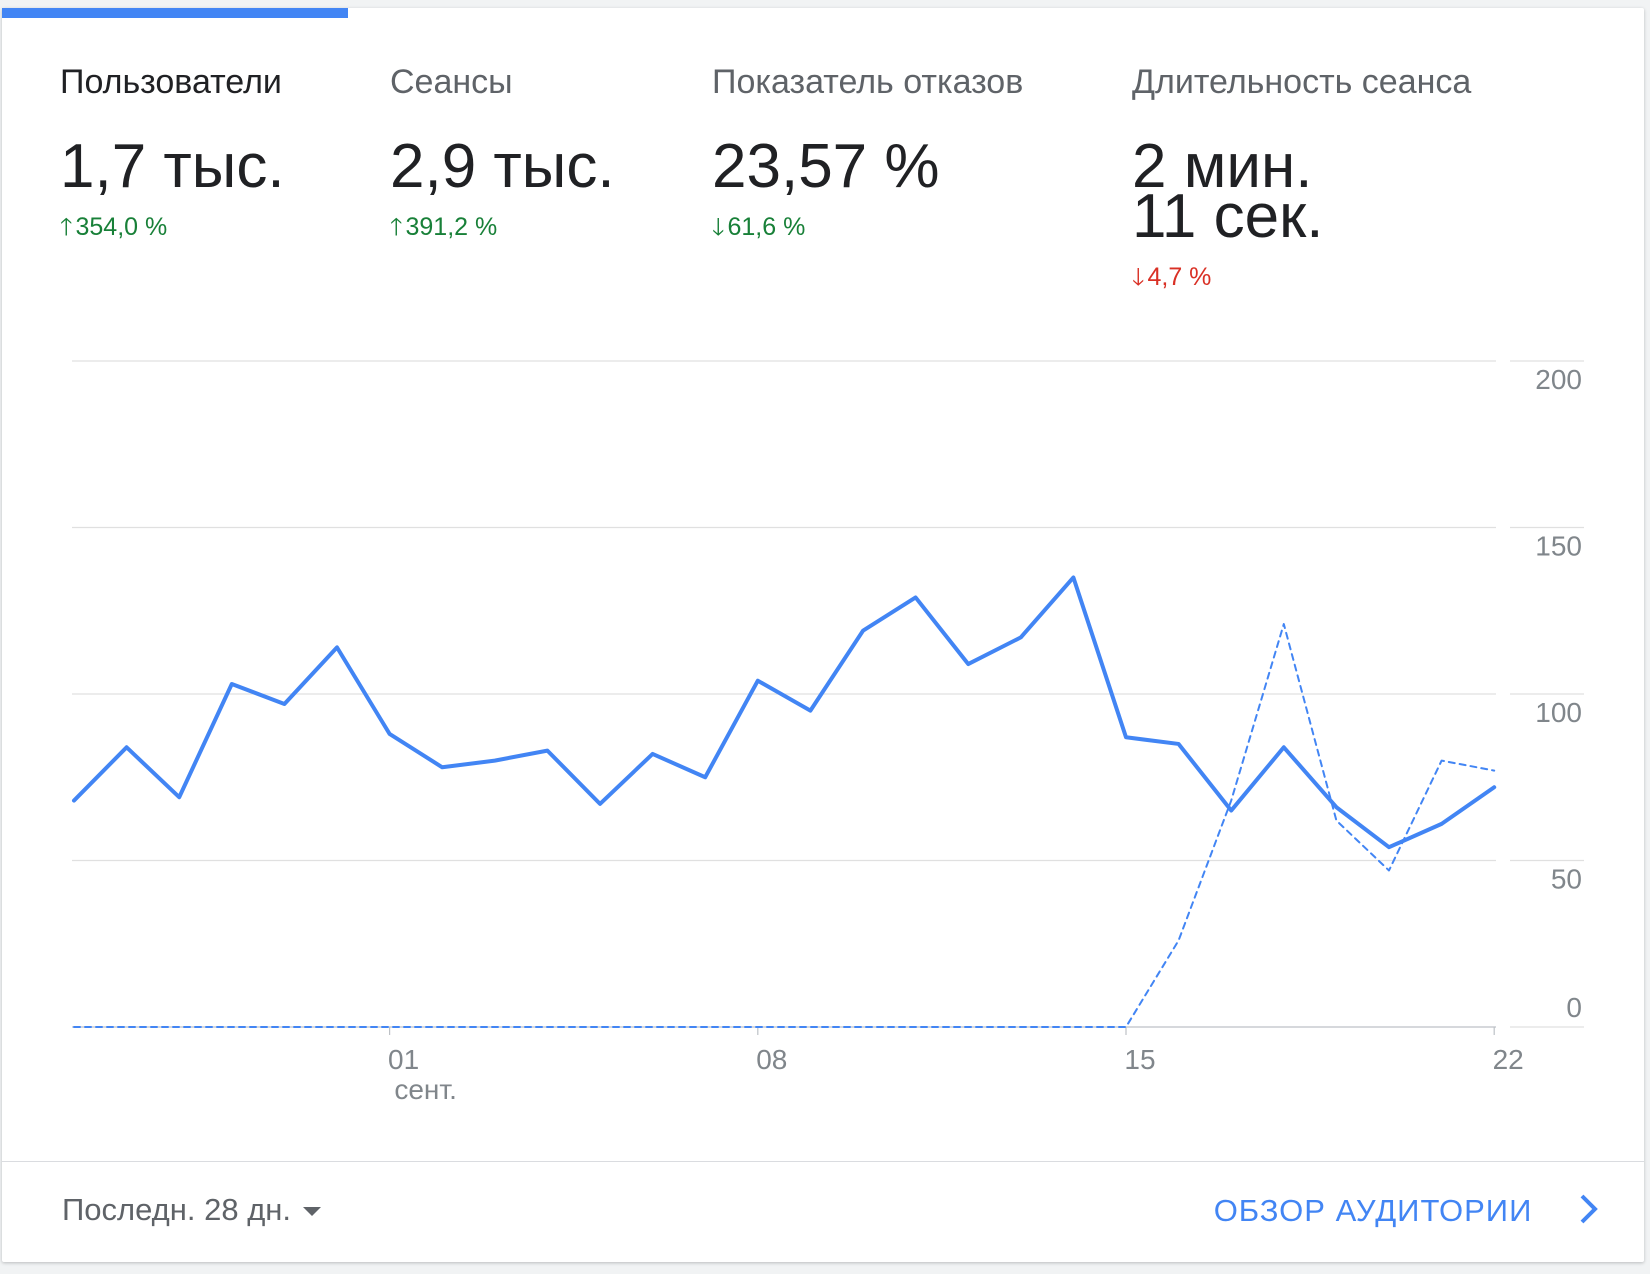  Describe the element at coordinates (1589, 1213) in the screenshot. I see `chevron-right-icon` at that location.